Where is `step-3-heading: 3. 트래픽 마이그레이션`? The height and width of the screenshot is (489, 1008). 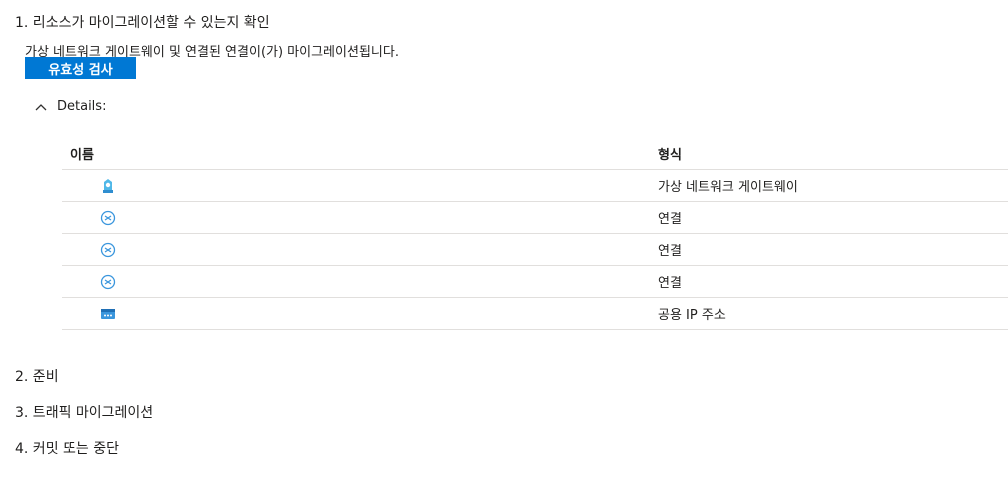 step-3-heading: 3. 트래픽 마이그레이션 is located at coordinates (84, 412).